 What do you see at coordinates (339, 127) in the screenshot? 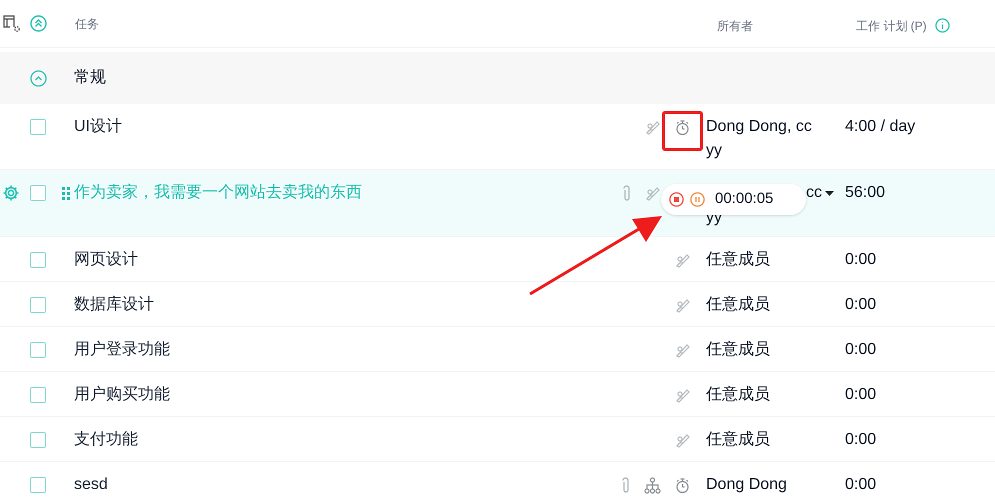
I see `task-name: UI设计` at bounding box center [339, 127].